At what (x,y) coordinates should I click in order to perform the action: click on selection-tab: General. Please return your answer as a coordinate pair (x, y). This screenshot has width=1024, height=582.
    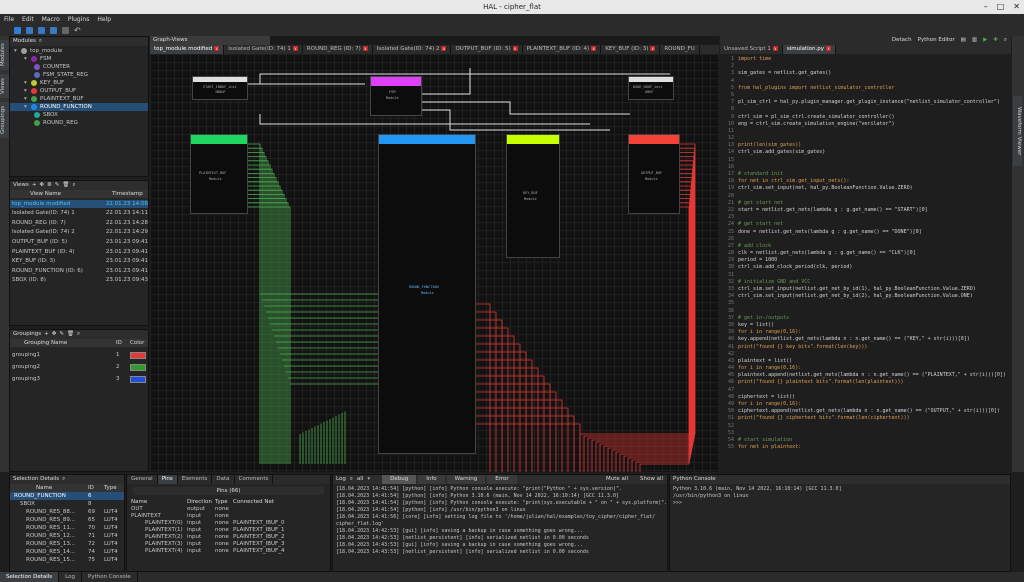
    Looking at the image, I should click on (142, 479).